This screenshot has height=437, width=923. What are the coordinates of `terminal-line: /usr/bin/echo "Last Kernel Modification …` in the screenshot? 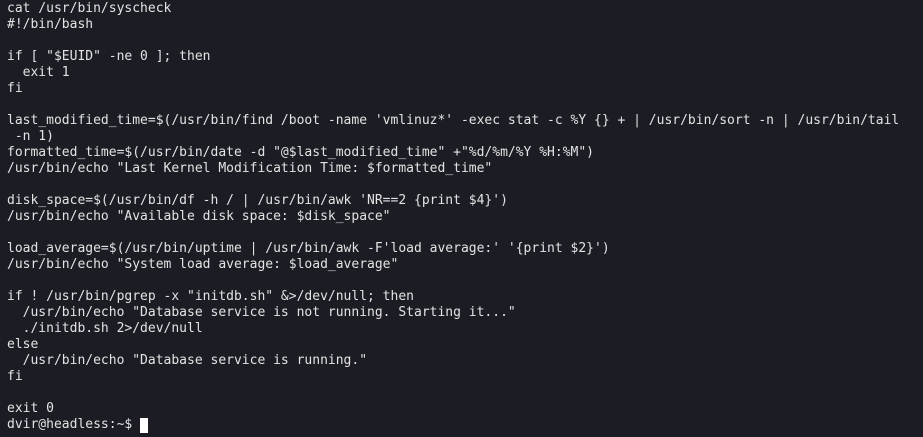 It's located at (250, 168).